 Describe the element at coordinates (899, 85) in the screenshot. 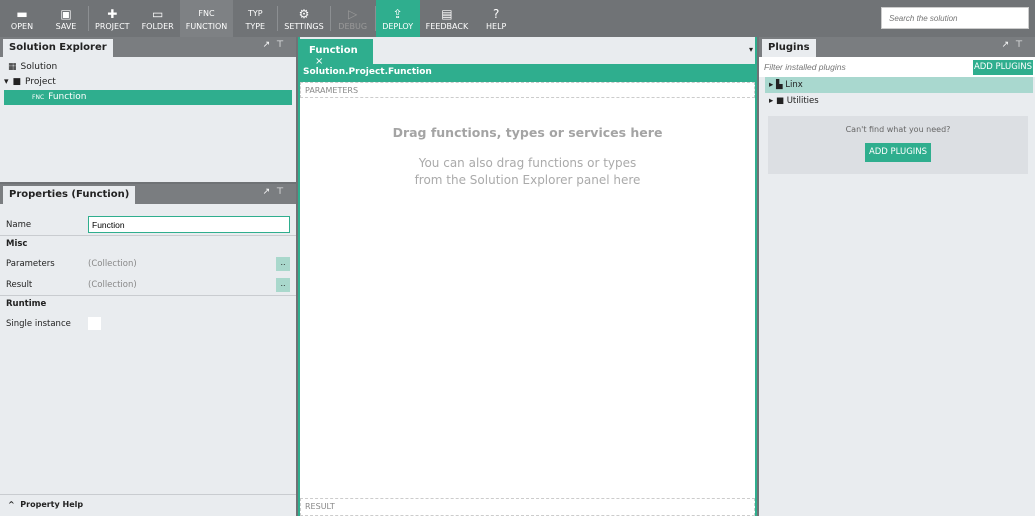

I see `plugin-item-linx: ▸ ▙ Linx` at that location.